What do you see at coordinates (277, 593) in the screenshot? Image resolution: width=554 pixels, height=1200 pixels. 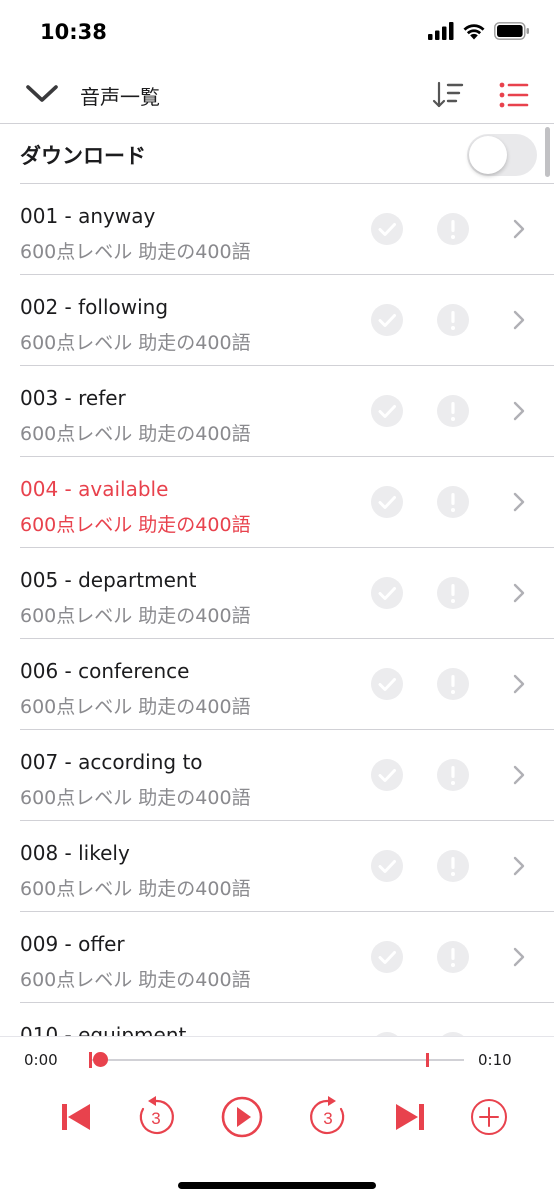 I see `list-item: 005 - department 600点レベル 助走の400語` at bounding box center [277, 593].